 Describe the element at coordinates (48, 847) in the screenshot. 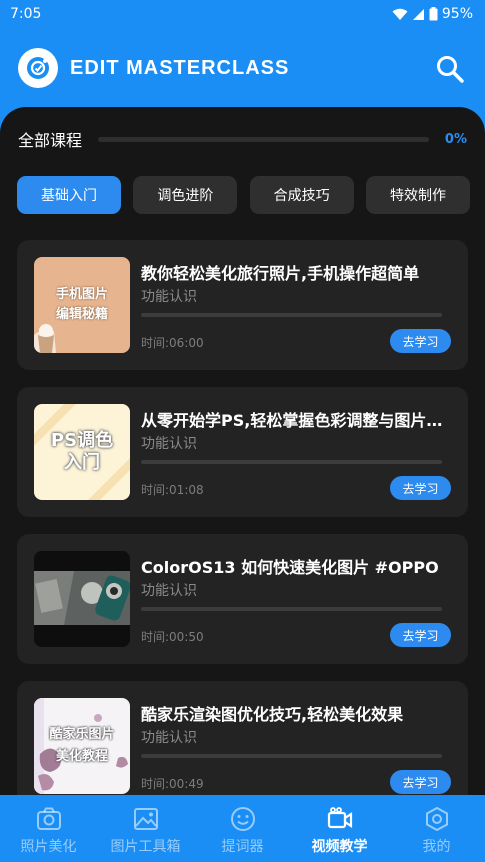

I see `nav-label: 照片美化` at that location.